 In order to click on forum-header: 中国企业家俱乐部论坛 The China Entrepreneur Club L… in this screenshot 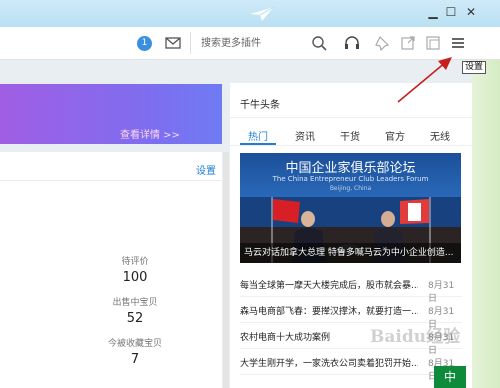, I will do `click(350, 175)`.